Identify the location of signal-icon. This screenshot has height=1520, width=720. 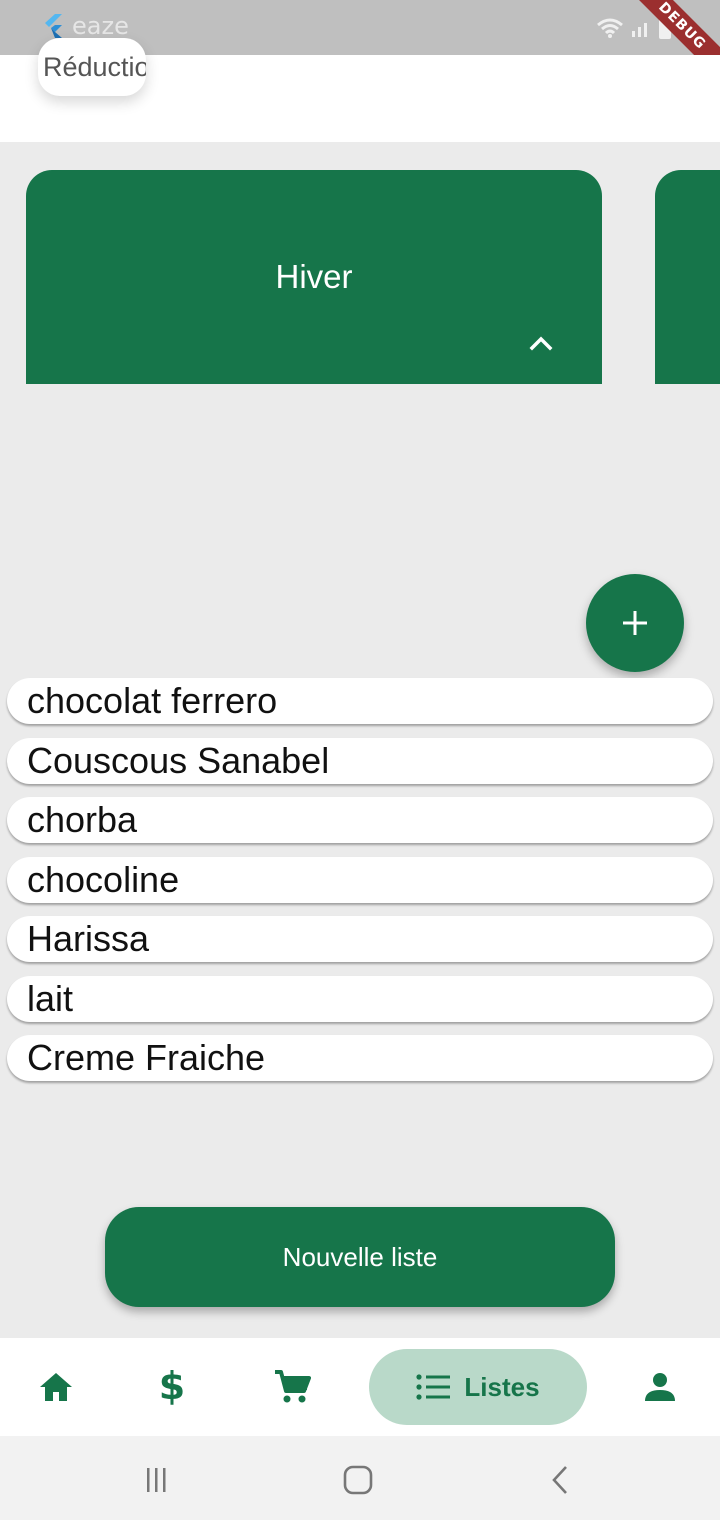
(639, 30).